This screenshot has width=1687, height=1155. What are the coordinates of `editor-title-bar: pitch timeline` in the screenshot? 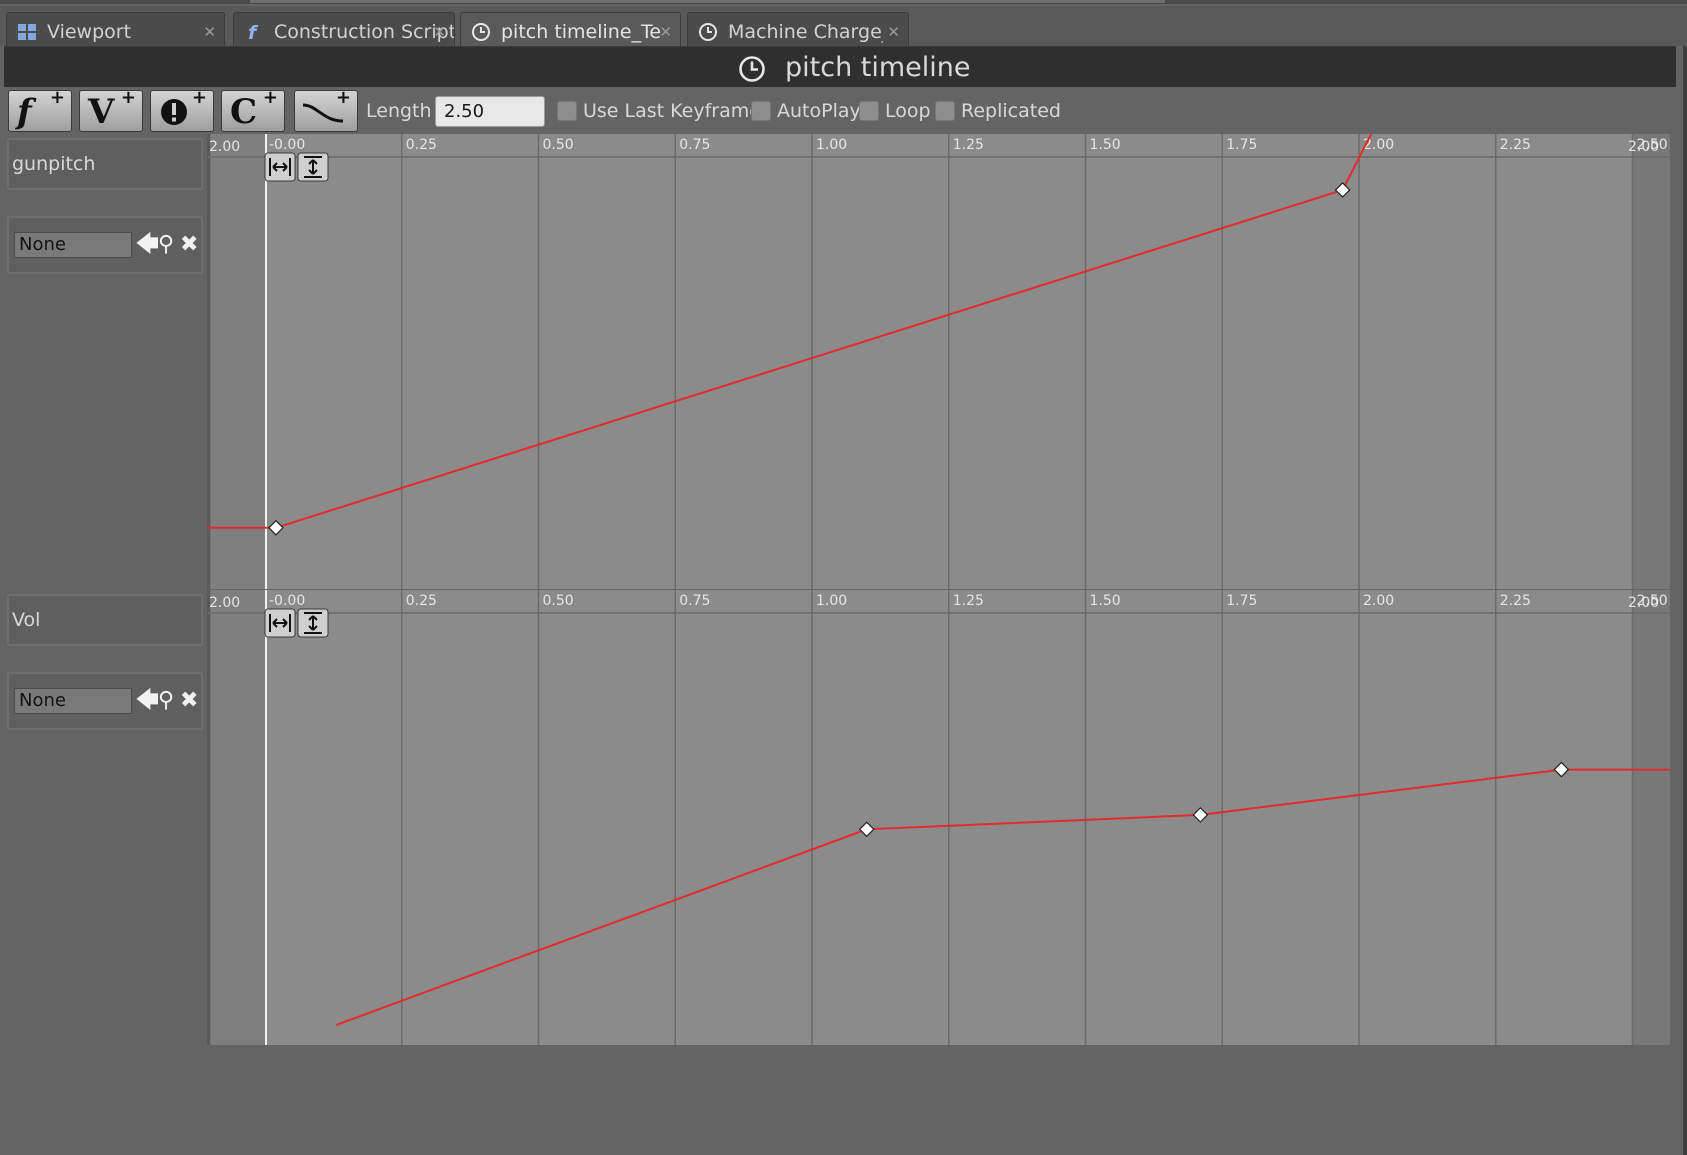 It's located at (840, 66).